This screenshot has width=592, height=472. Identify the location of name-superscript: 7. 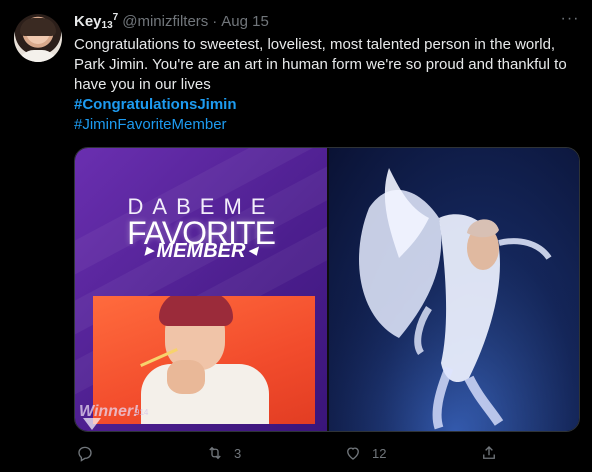
(115, 17).